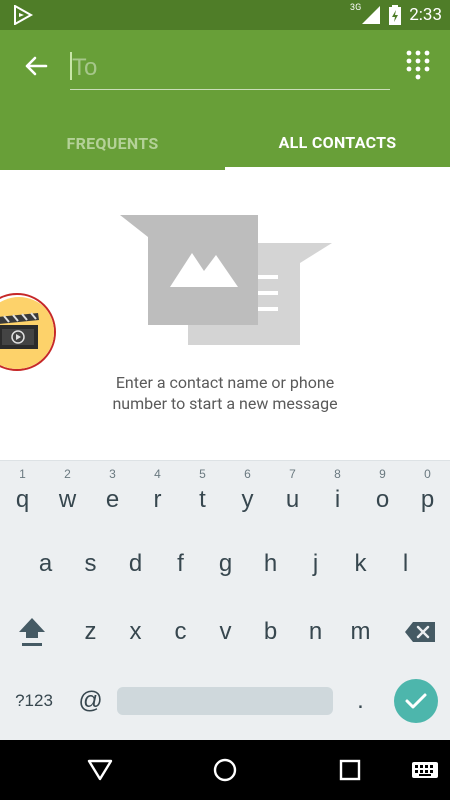 The image size is (450, 800). Describe the element at coordinates (226, 280) in the screenshot. I see `empty-conversation-illustration` at that location.